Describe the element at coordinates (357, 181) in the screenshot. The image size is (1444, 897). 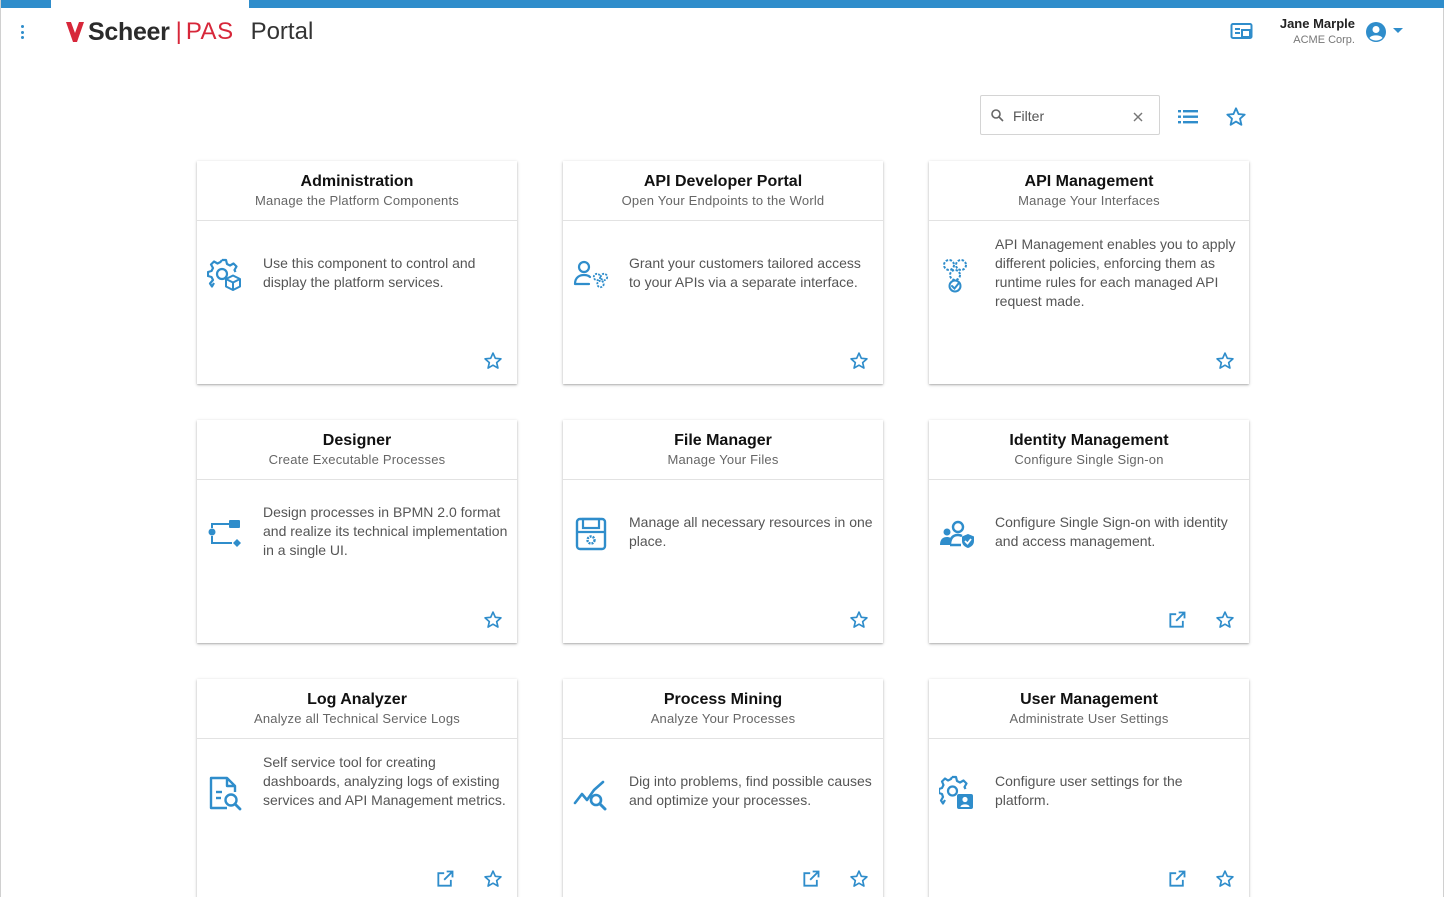
I see `card-title: Administration` at that location.